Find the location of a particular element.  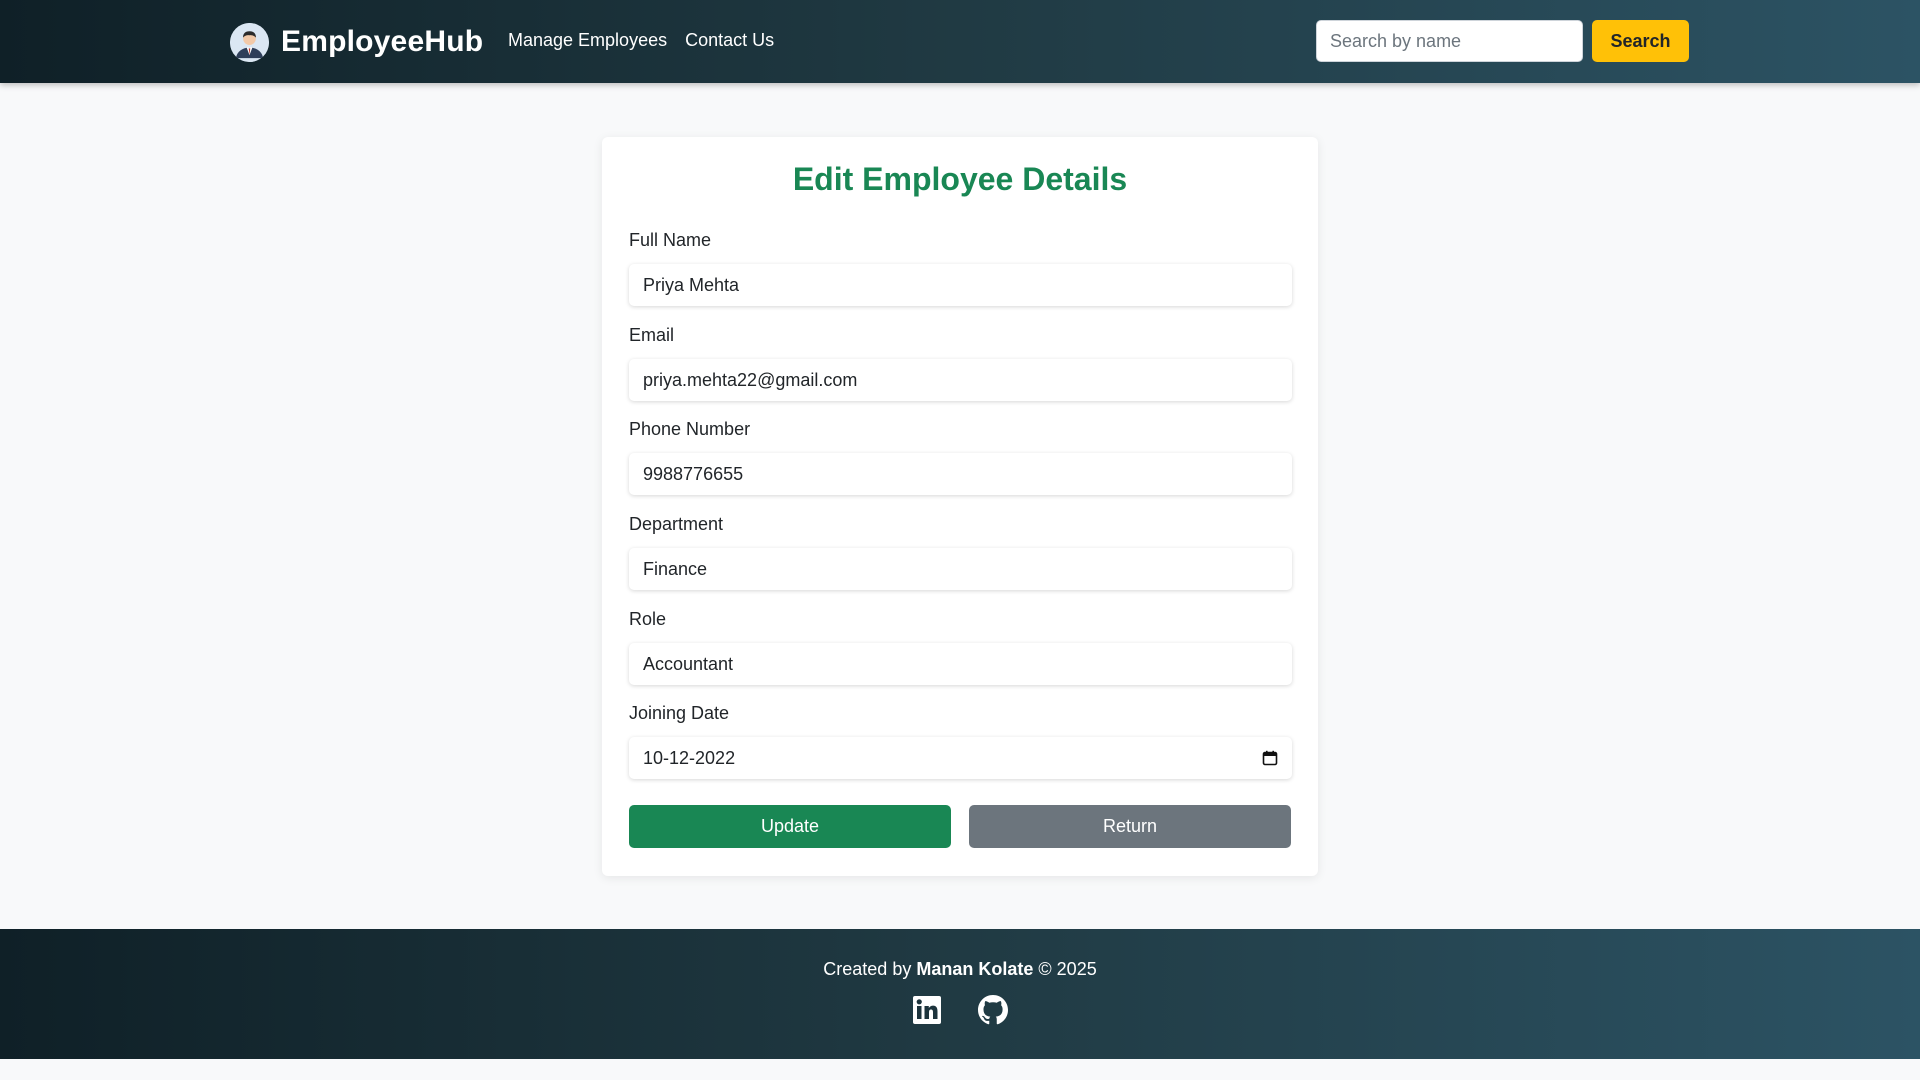

update-button: Update is located at coordinates (790, 826).